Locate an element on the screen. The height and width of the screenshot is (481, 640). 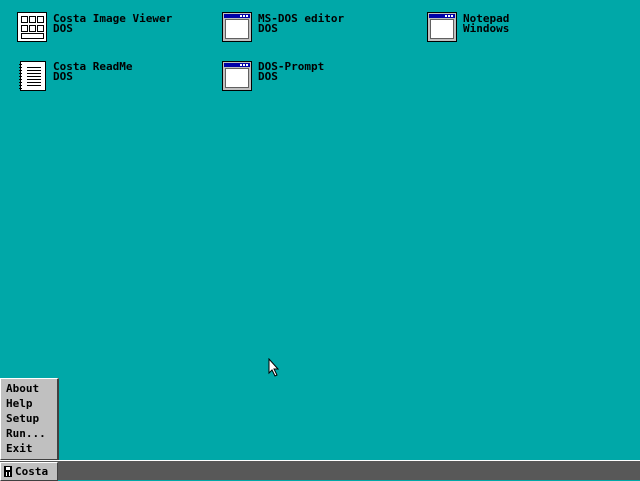
menu-item-about: About is located at coordinates (22, 389).